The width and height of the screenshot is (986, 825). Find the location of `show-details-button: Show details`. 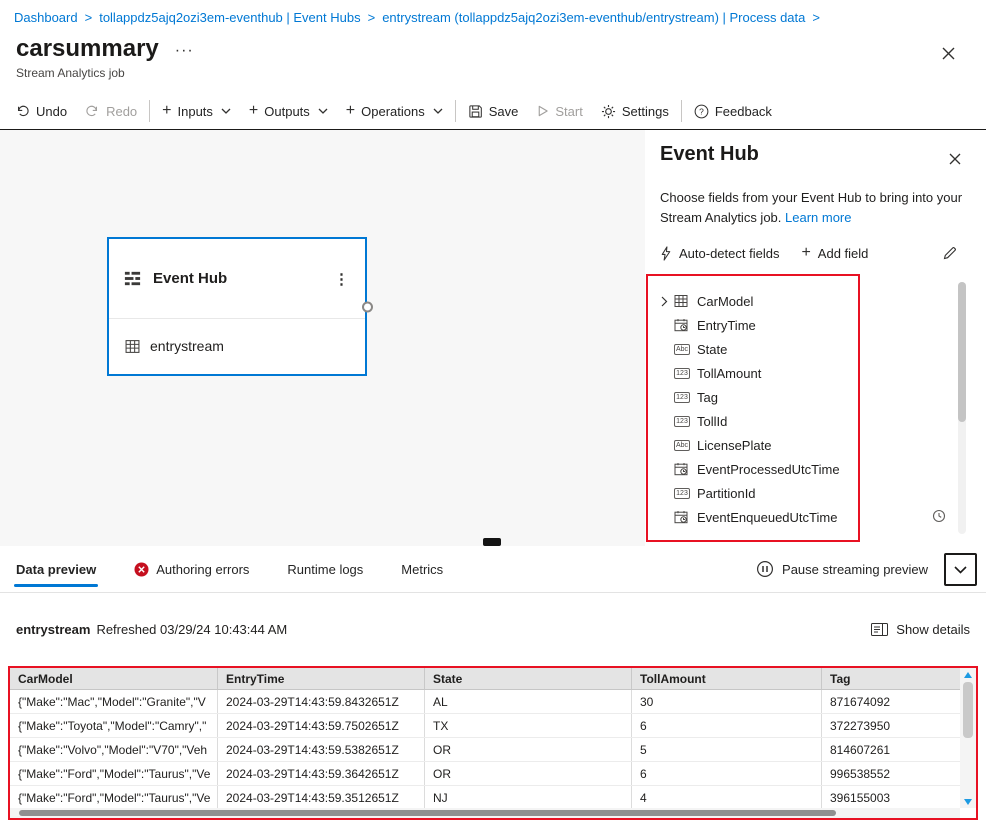

show-details-button: Show details is located at coordinates (920, 629).